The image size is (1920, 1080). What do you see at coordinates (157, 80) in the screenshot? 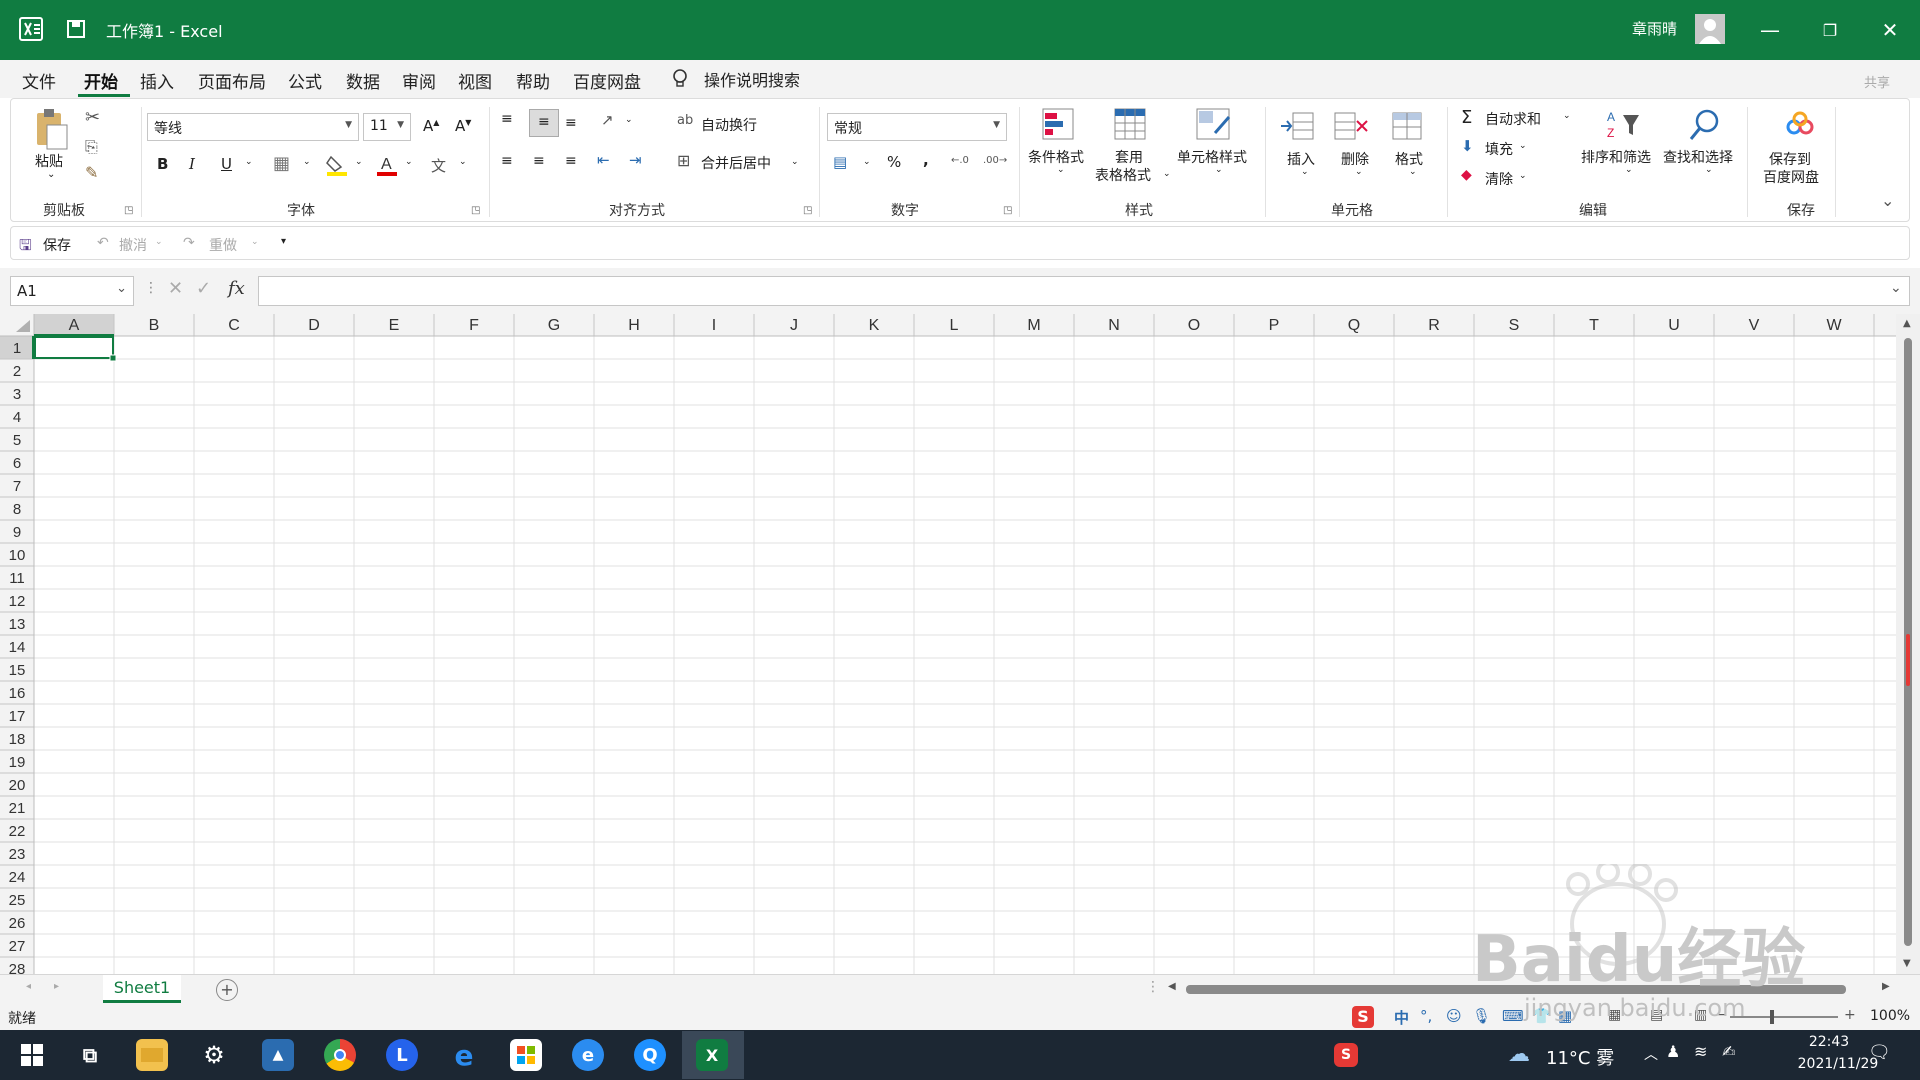
I see `tab-insert: 插入` at bounding box center [157, 80].